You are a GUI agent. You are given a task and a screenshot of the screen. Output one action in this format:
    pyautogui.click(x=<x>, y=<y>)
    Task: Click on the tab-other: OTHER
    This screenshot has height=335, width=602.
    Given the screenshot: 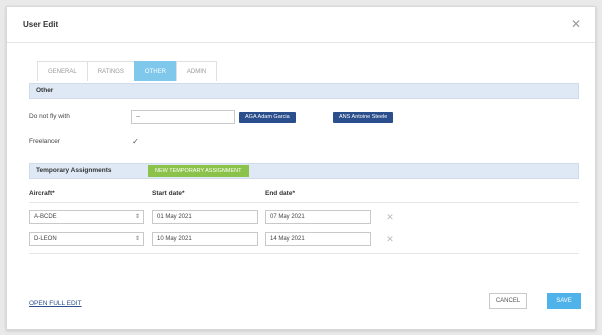 What is the action you would take?
    pyautogui.click(x=155, y=71)
    